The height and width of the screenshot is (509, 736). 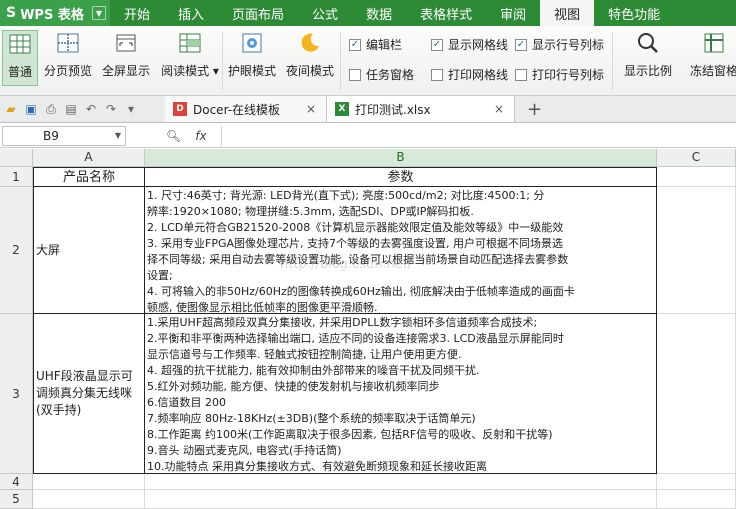 What do you see at coordinates (401, 499) in the screenshot?
I see `cell-b5` at bounding box center [401, 499].